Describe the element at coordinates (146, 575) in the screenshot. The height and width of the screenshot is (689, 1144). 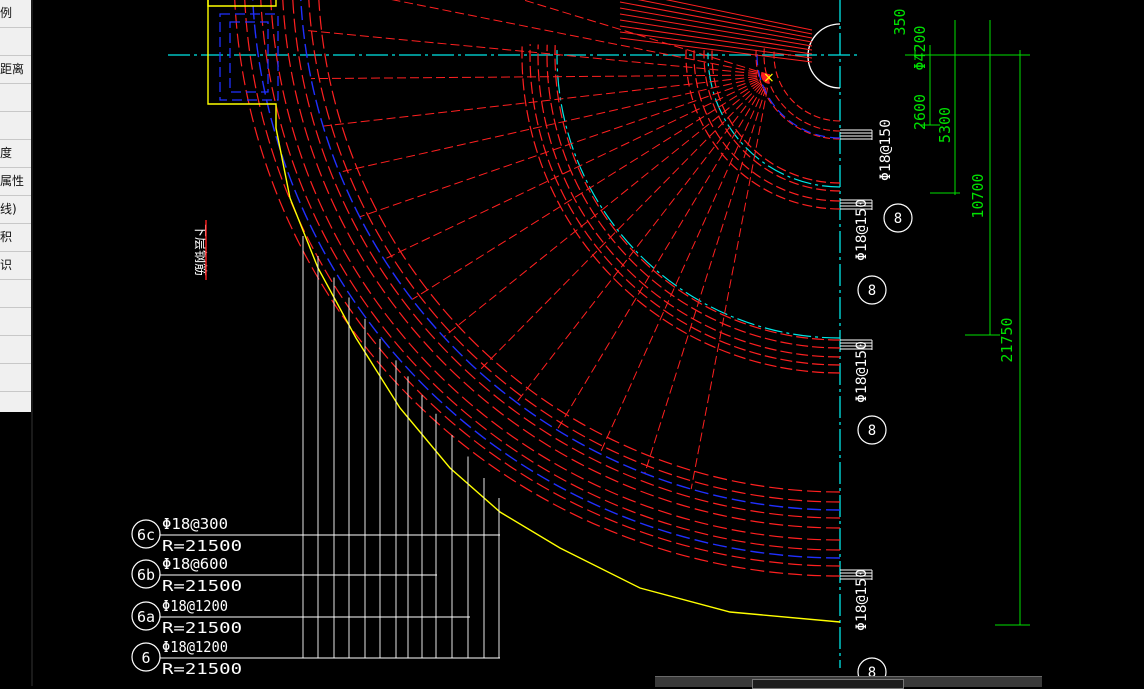
I see `rebar-callout-number: 6b` at that location.